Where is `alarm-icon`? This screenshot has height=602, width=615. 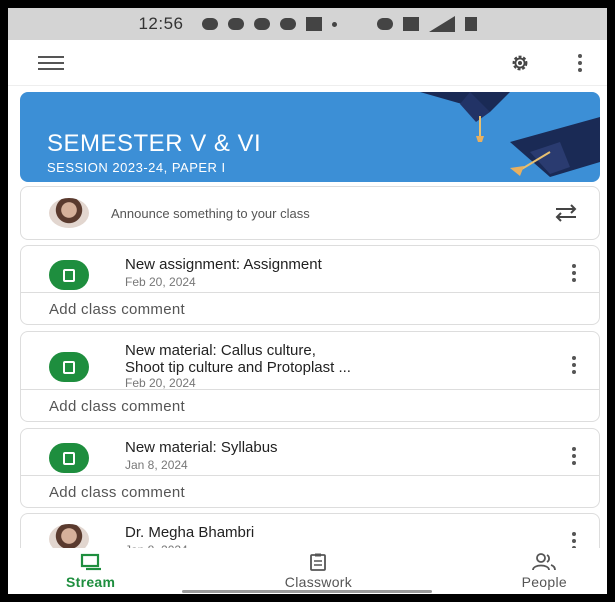 alarm-icon is located at coordinates (384, 24).